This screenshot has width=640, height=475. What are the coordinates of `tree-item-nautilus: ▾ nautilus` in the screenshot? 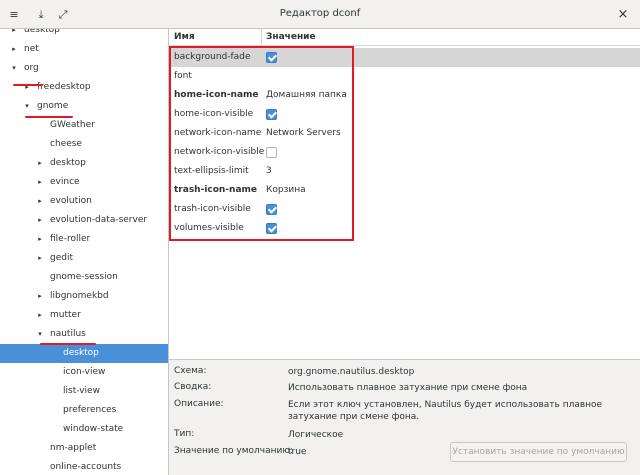 It's located at (84, 334).